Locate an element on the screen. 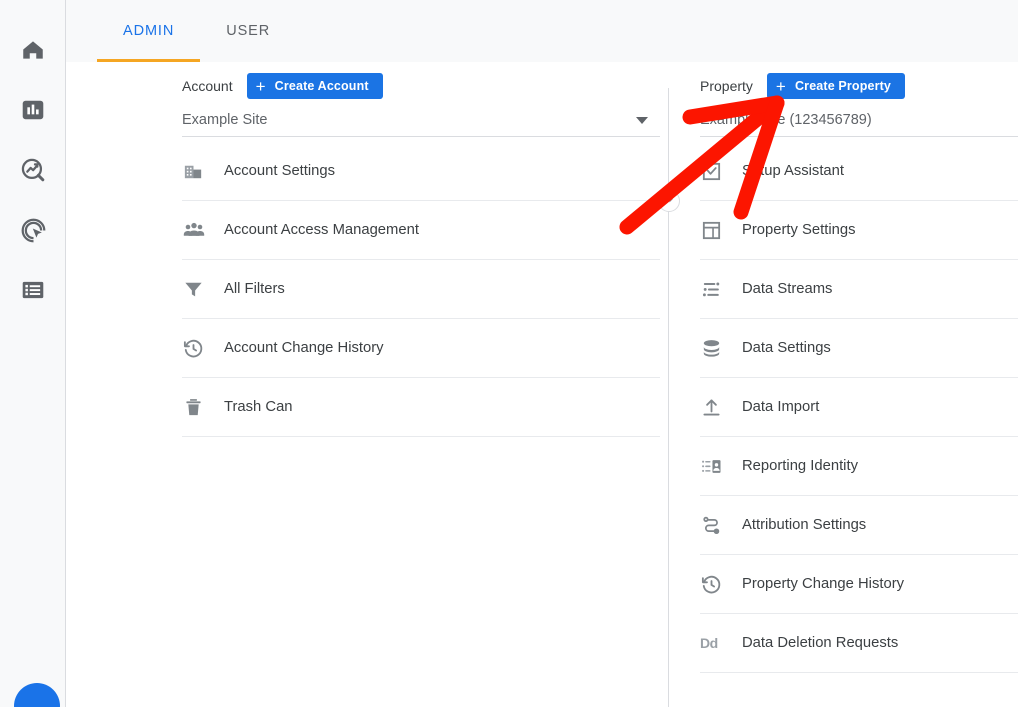  dd-text-icon: Dd is located at coordinates (709, 643).